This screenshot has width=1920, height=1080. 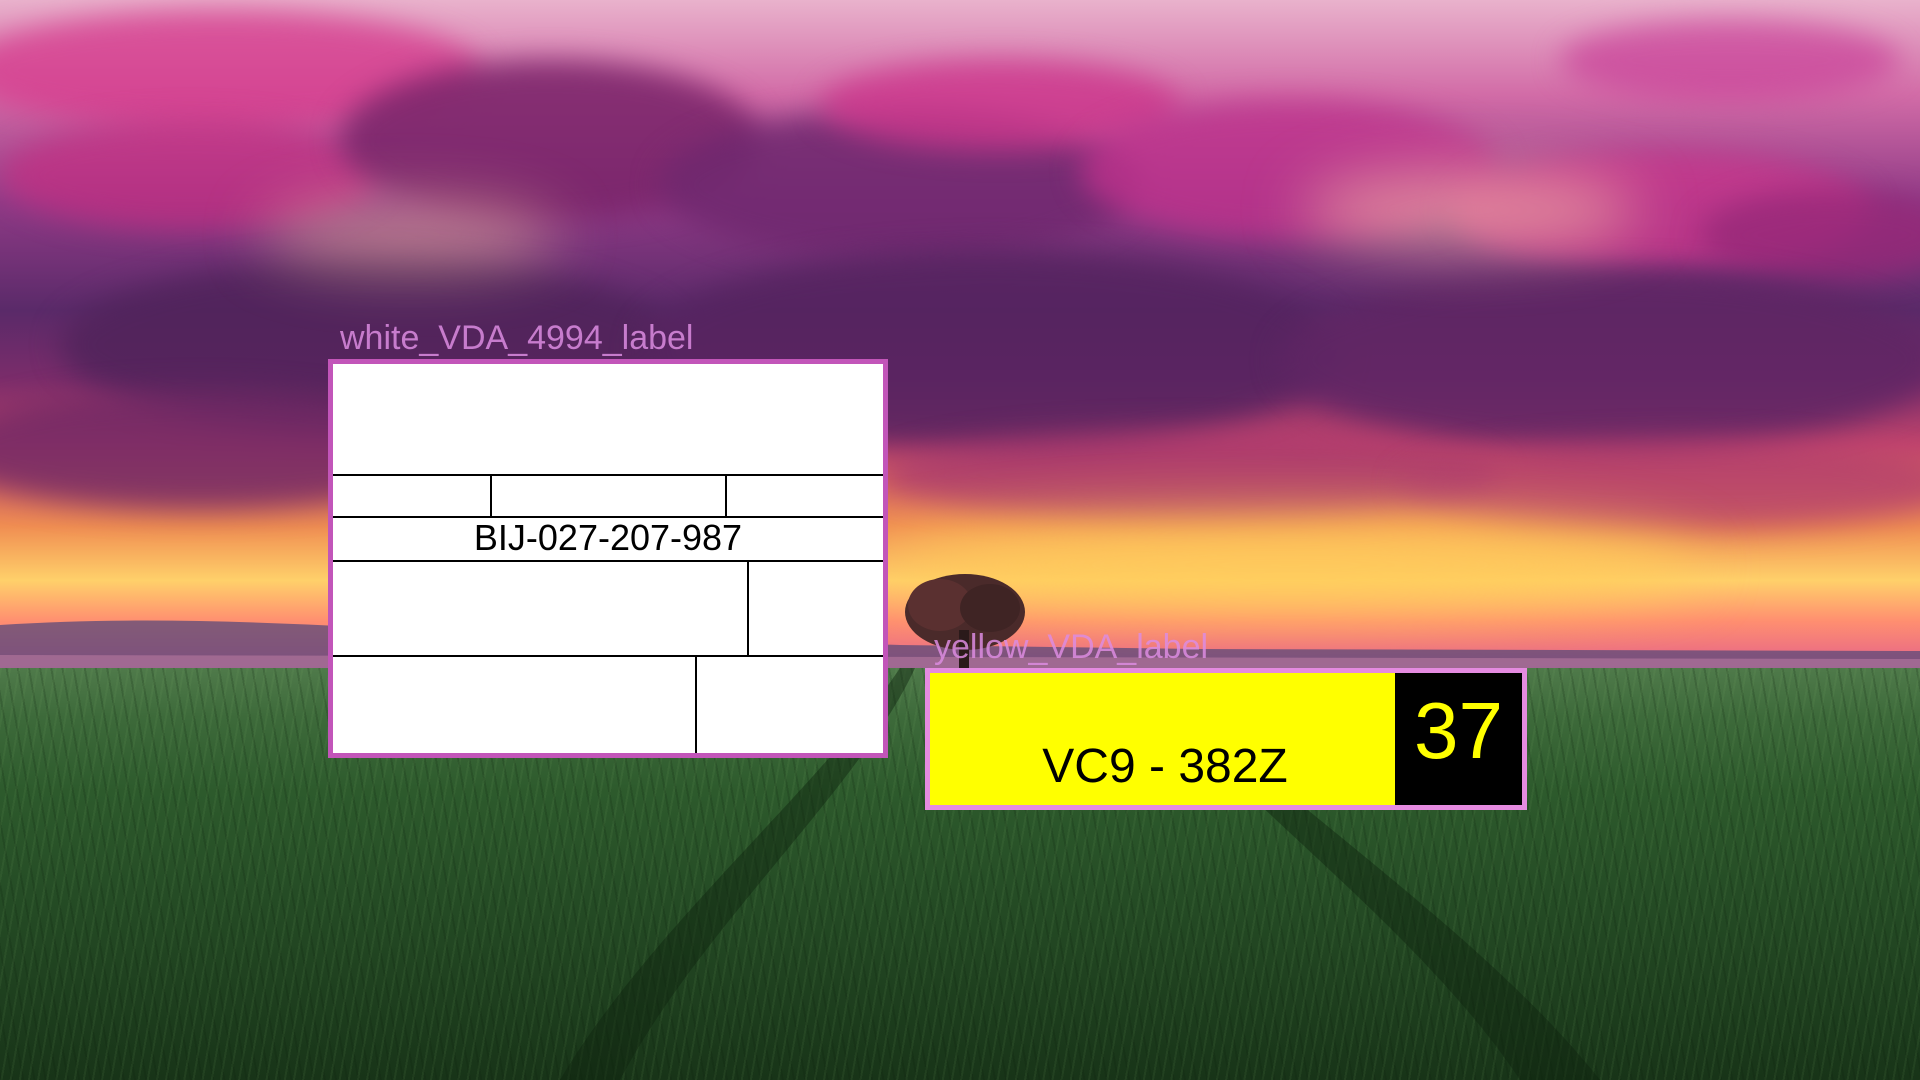 I want to click on white-vda-label: BIJ-027-207-987, so click(x=608, y=558).